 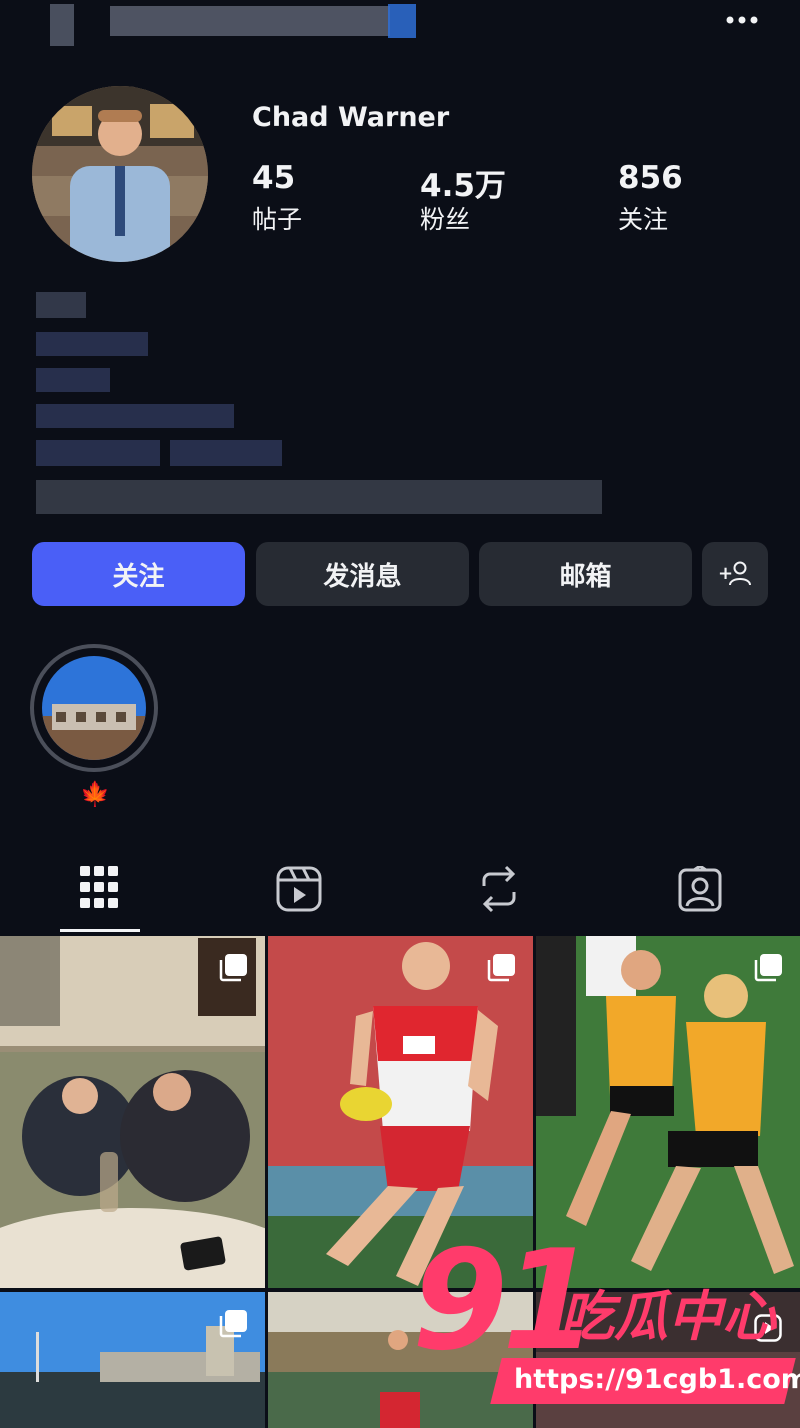 I want to click on avatar, so click(x=120, y=174).